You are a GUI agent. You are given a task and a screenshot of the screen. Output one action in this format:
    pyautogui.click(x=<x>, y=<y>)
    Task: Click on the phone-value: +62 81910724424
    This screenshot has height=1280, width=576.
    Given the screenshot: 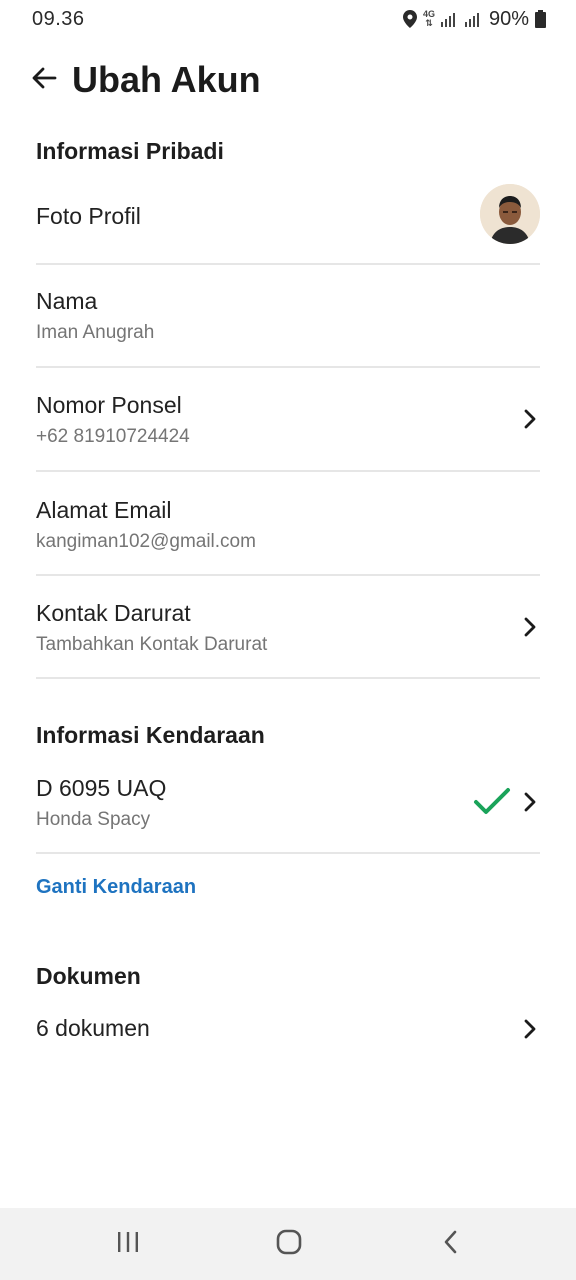 What is the action you would take?
    pyautogui.click(x=113, y=436)
    